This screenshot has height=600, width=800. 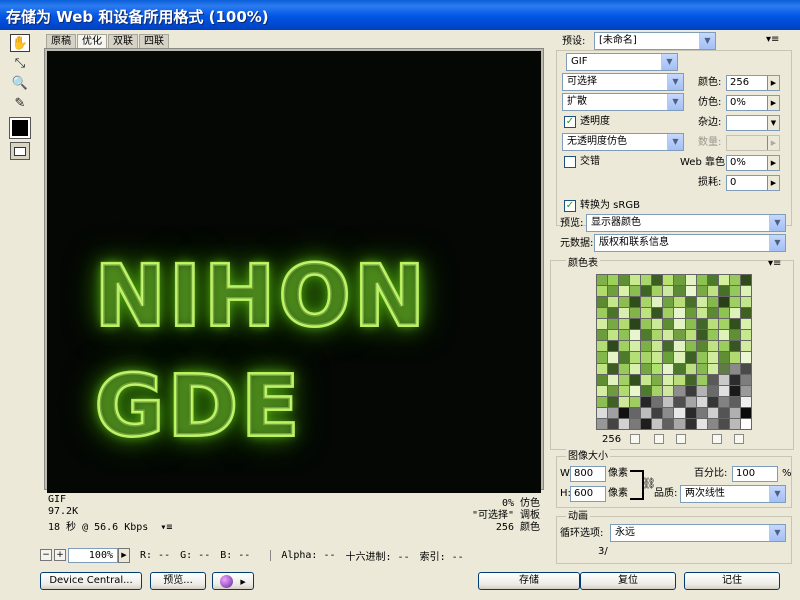 I want to click on eyedropper-color-swatch, so click(x=20, y=128).